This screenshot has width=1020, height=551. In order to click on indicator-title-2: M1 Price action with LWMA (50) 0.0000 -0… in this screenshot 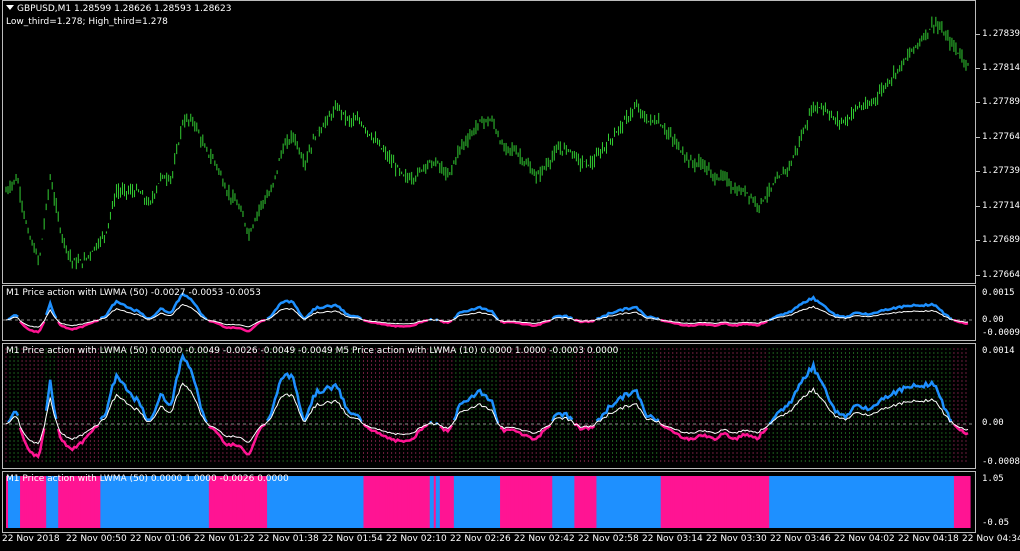, I will do `click(312, 351)`.